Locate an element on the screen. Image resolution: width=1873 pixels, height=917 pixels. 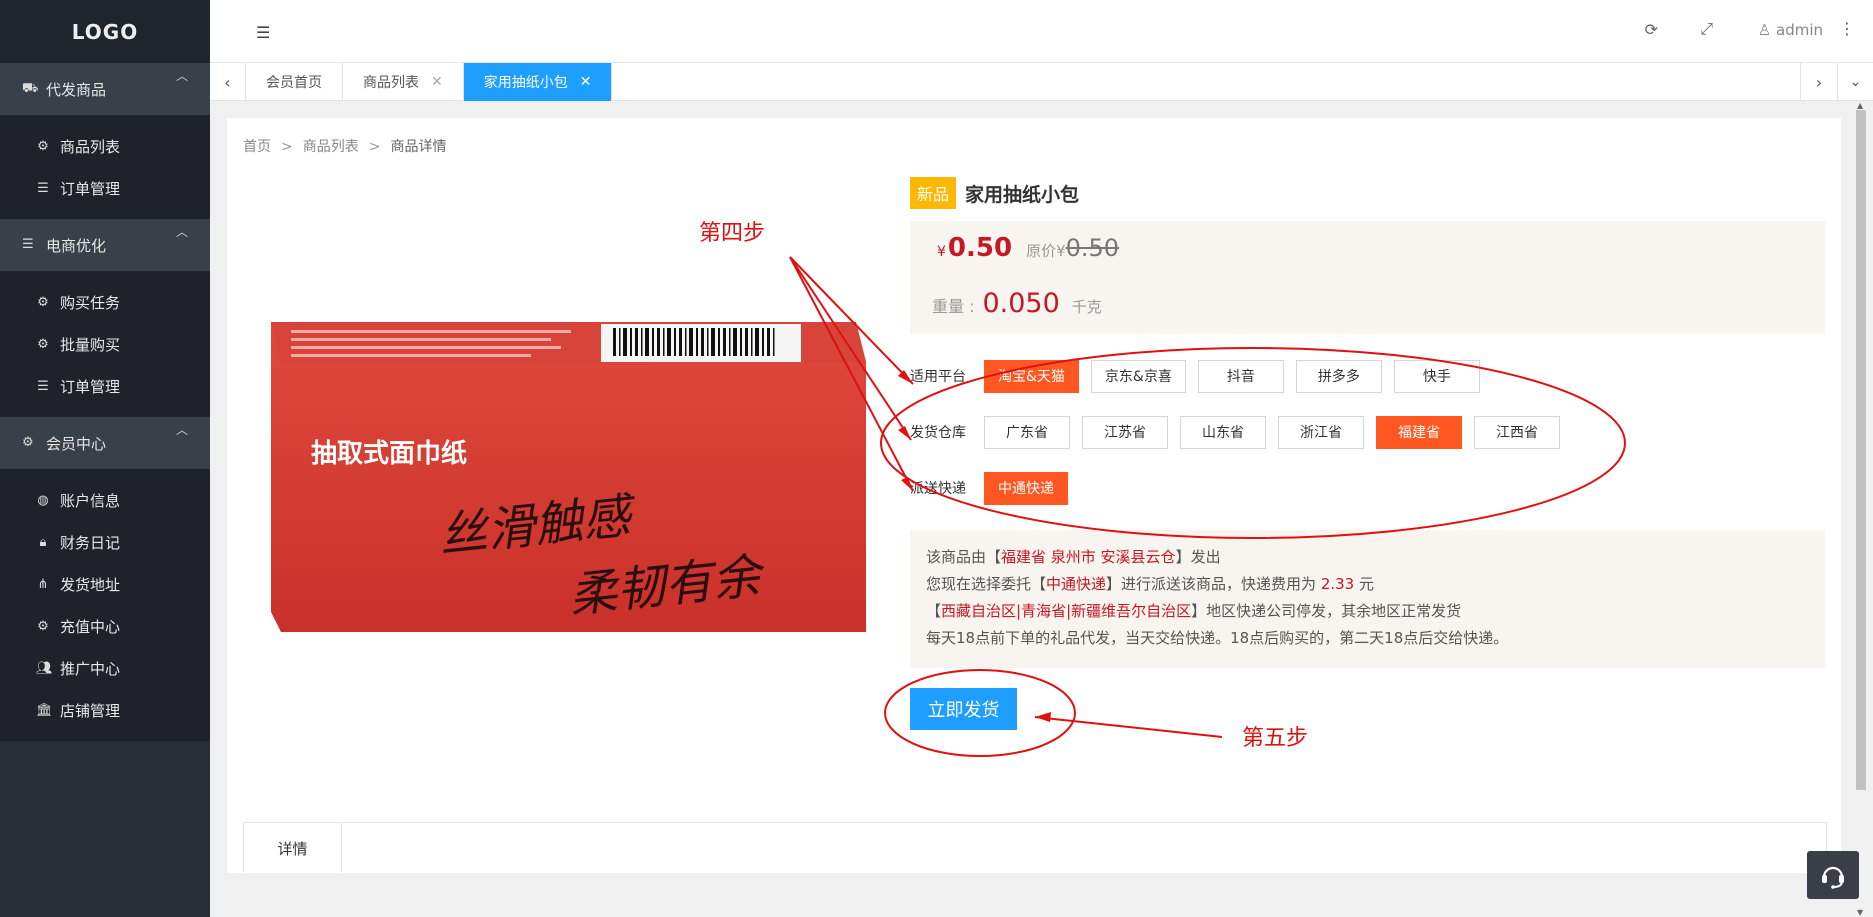
sidebar-item-account: ◍ 账户信息 is located at coordinates (105, 500).